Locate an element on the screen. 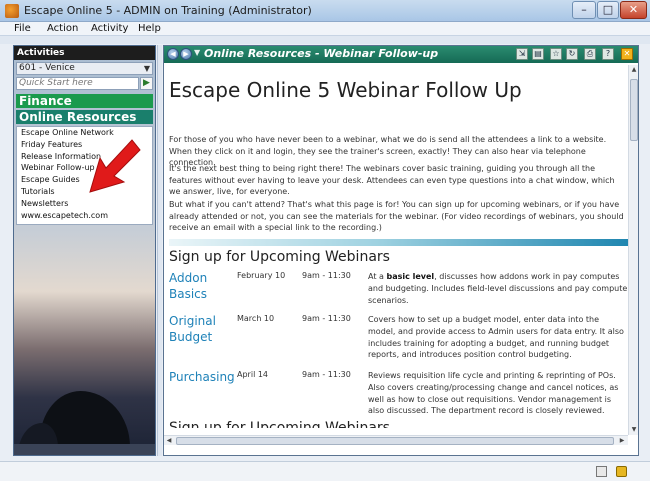 This screenshot has width=650, height=481. webinar-date: March 10 is located at coordinates (256, 318).